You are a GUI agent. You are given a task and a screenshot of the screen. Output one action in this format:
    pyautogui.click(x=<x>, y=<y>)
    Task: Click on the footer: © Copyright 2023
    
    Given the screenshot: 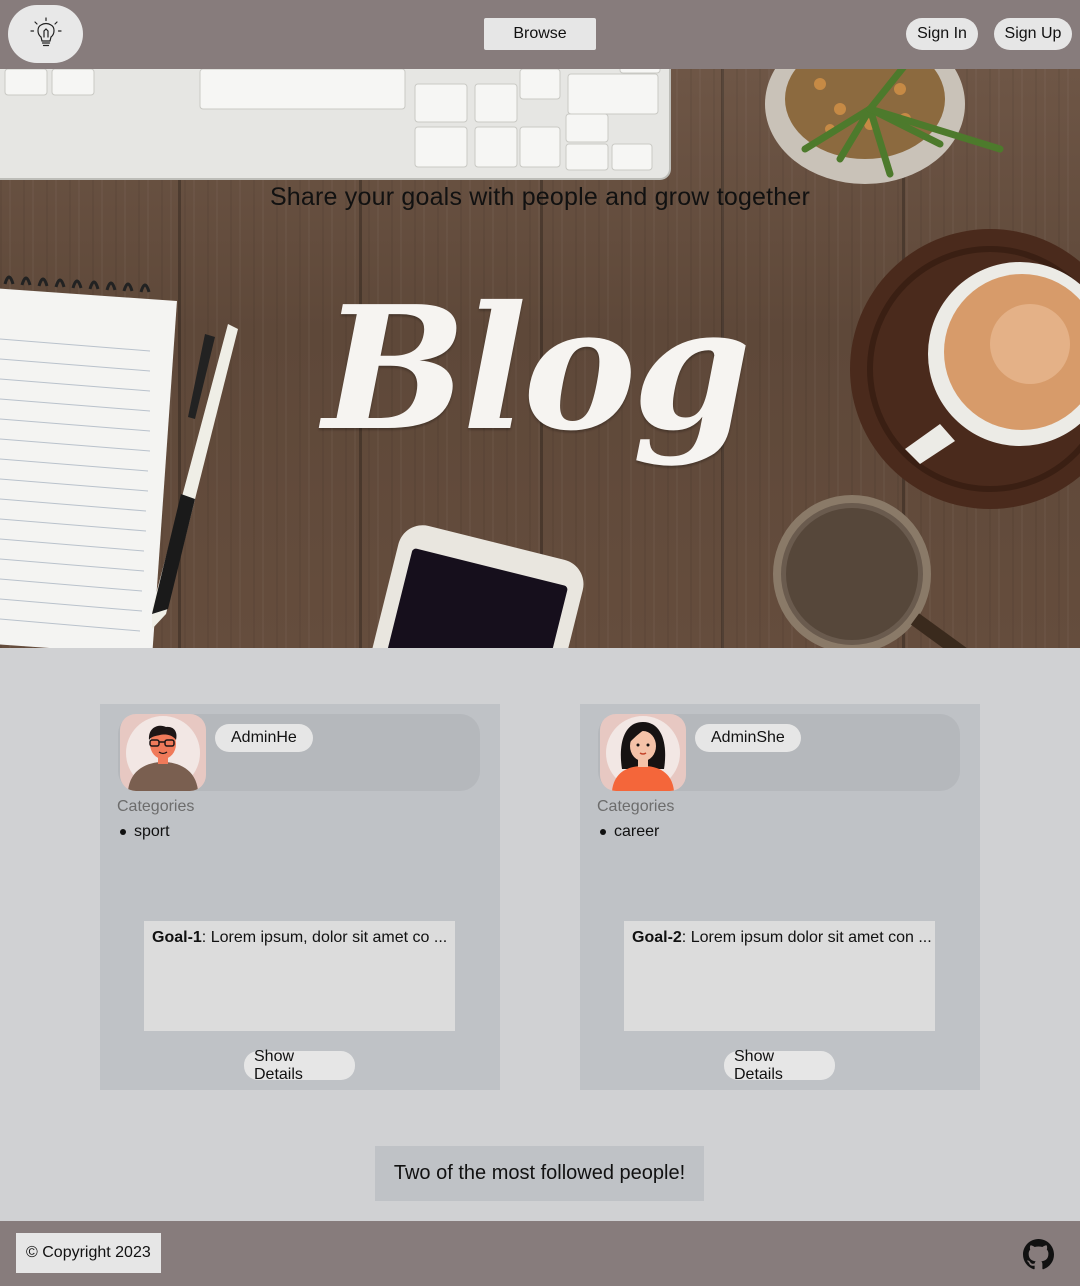 What is the action you would take?
    pyautogui.click(x=540, y=1253)
    